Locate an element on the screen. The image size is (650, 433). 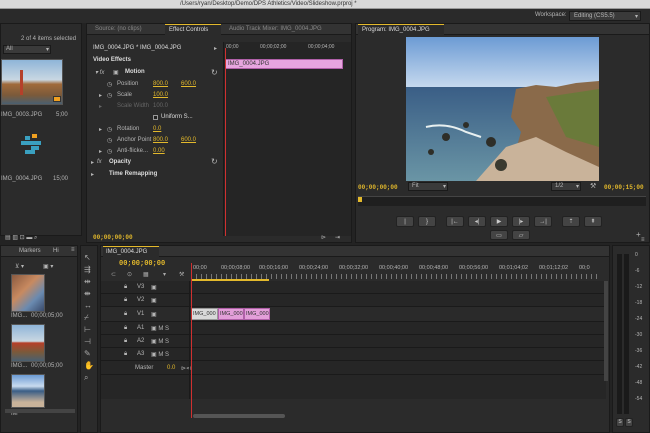
workspace-select: Editing (CS5.5) ▾ is located at coordinates (605, 16).